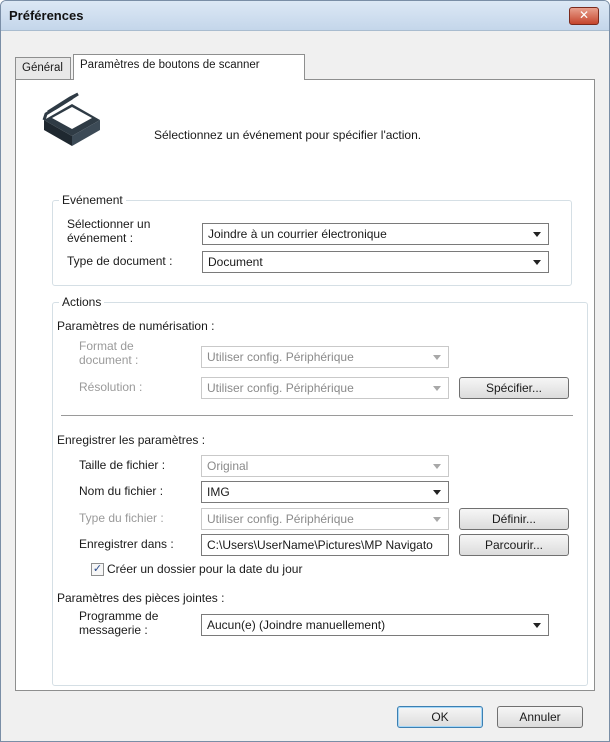  What do you see at coordinates (235, 262) in the screenshot?
I see `doc-type-value: Document` at bounding box center [235, 262].